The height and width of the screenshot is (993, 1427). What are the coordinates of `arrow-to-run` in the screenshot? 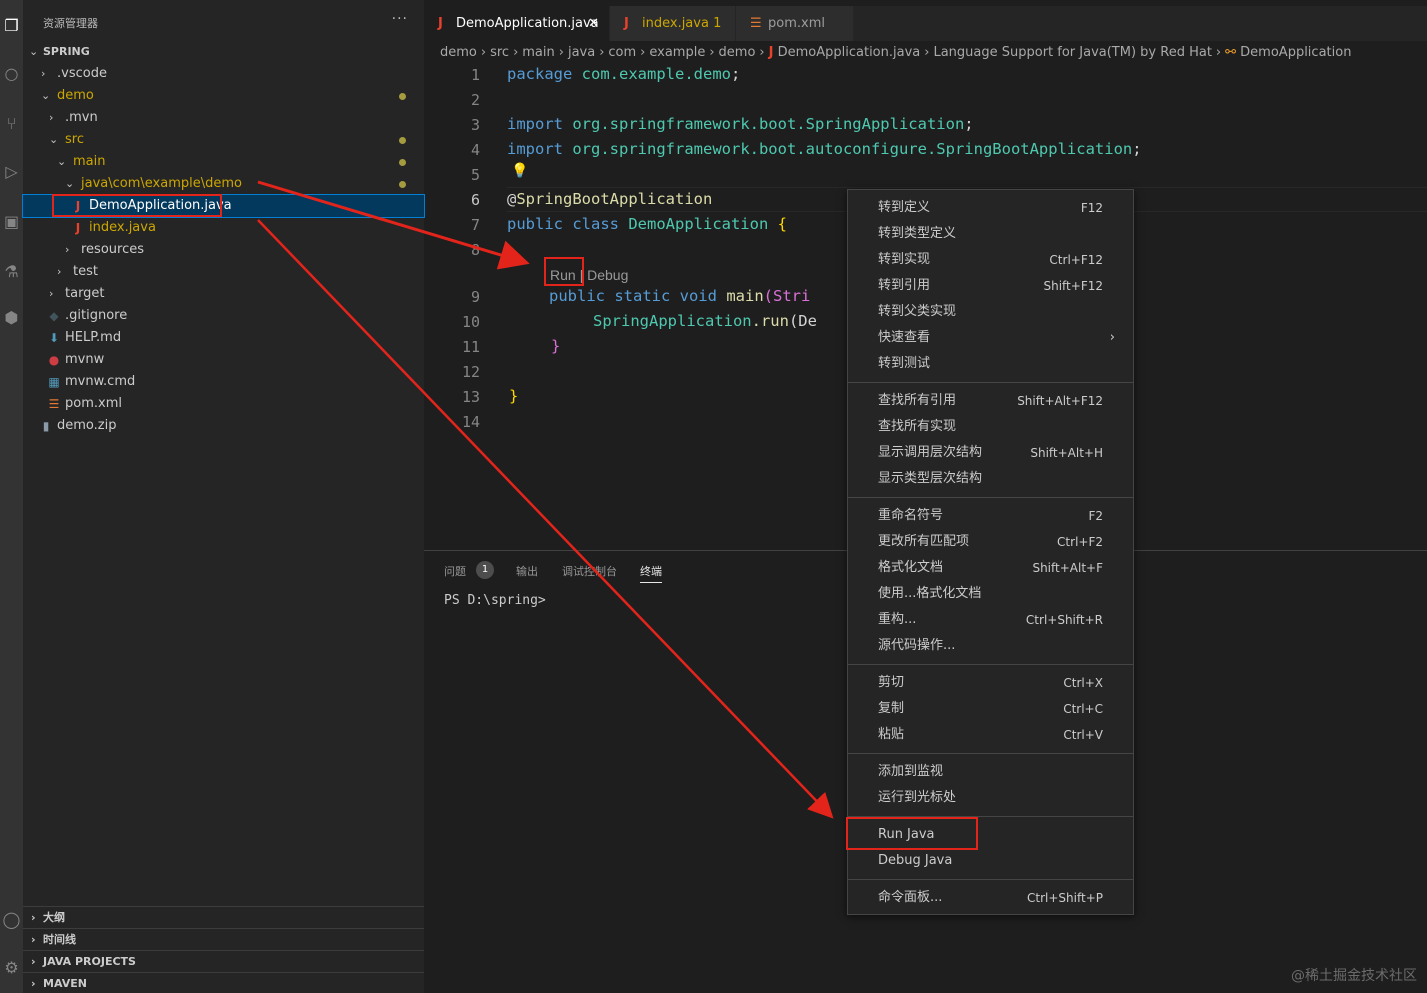 It's located at (393, 225).